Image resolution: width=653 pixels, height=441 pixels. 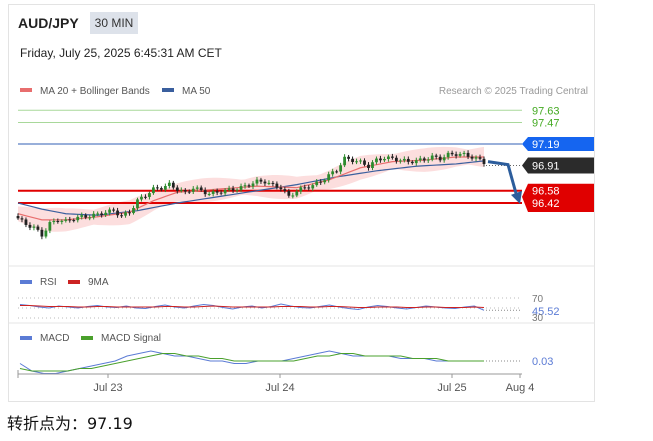 What do you see at coordinates (98, 282) in the screenshot?
I see `rsi-ma-legend-label: 9MA` at bounding box center [98, 282].